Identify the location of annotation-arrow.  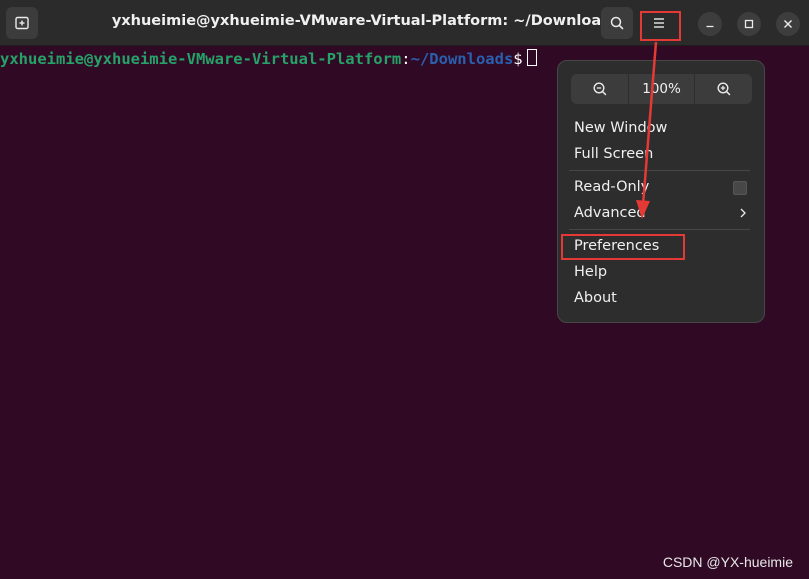
(647, 130).